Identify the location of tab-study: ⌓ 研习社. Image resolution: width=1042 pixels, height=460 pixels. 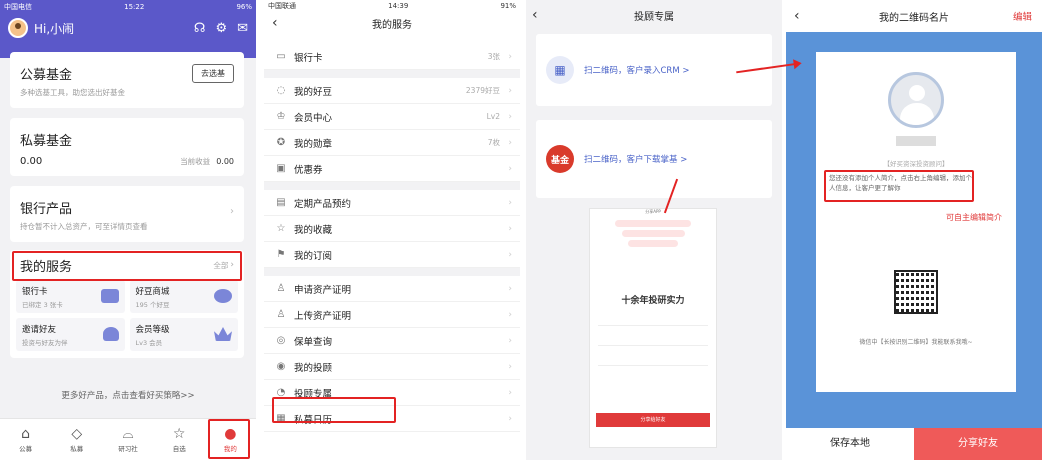
(127, 439).